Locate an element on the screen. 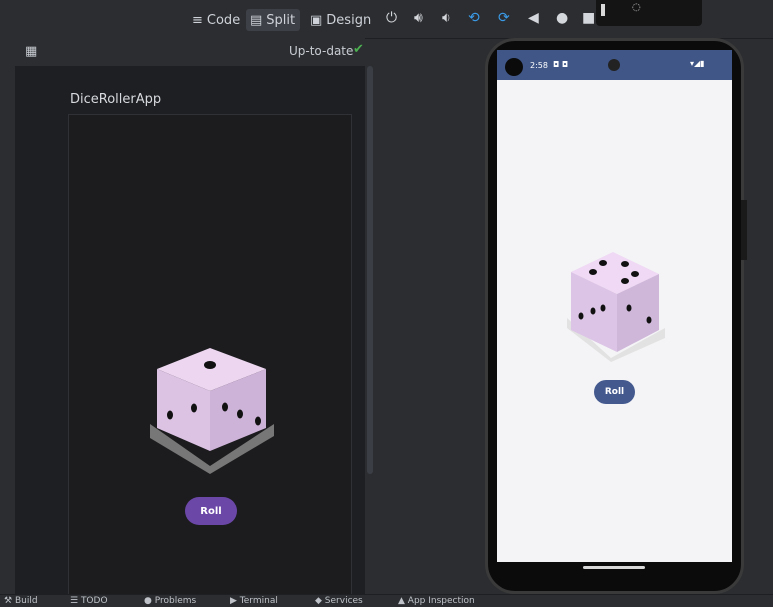 Image resolution: width=773 pixels, height=607 pixels. design-view-button: ▣ Design is located at coordinates (339, 20).